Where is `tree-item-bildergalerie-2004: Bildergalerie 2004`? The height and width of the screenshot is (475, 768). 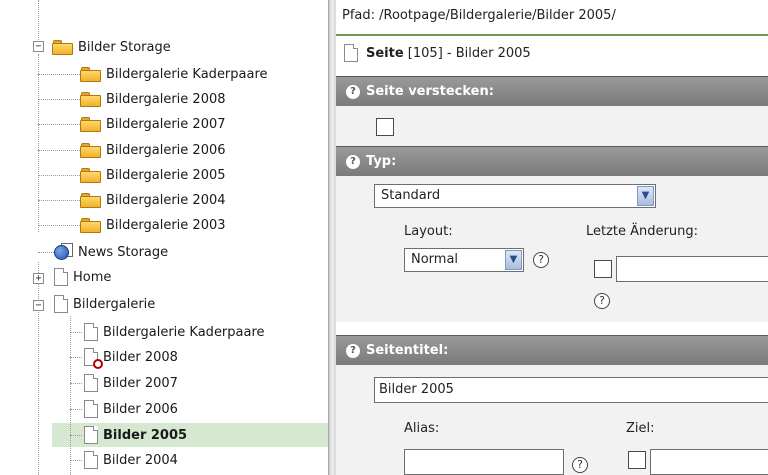 tree-item-bildergalerie-2004: Bildergalerie 2004 is located at coordinates (153, 200).